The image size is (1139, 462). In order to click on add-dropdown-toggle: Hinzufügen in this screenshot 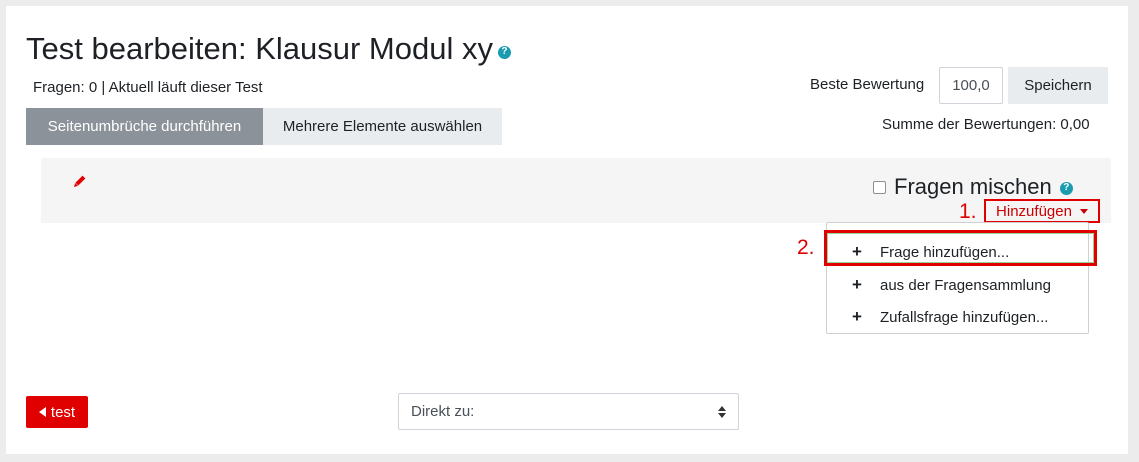, I will do `click(1042, 211)`.